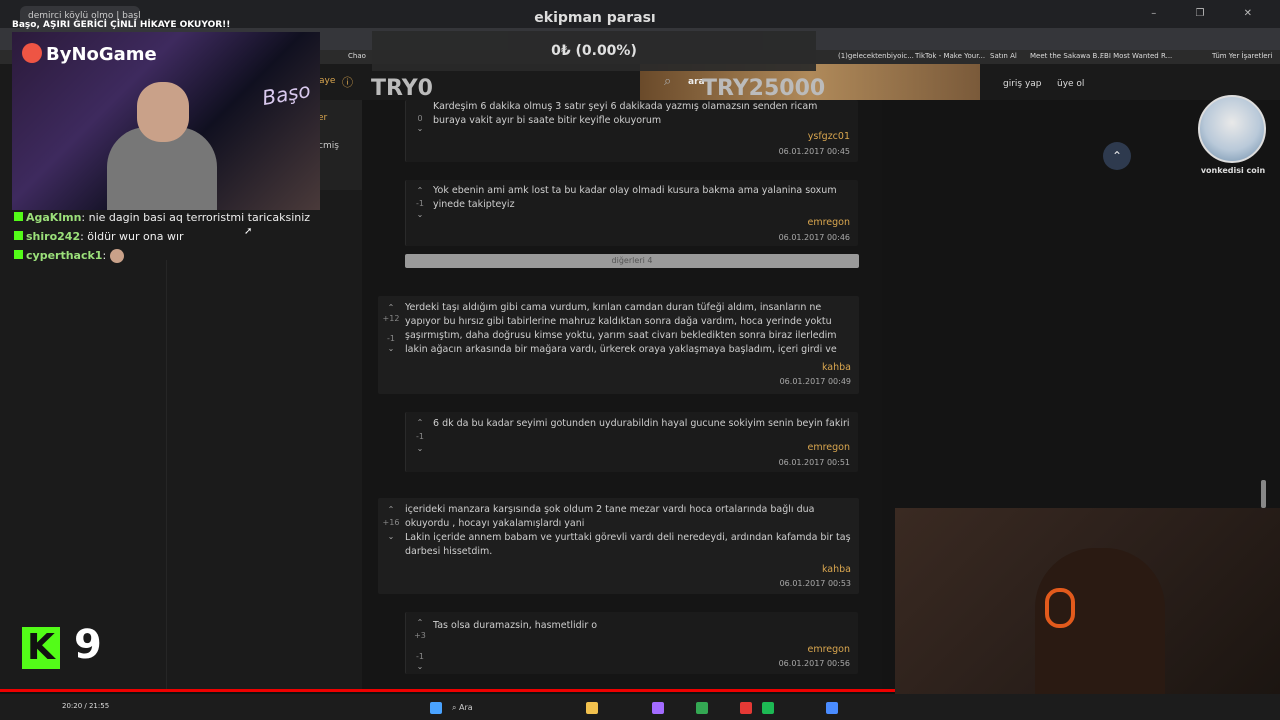 This screenshot has width=1280, height=720. I want to click on scrollbar, so click(1263, 494).